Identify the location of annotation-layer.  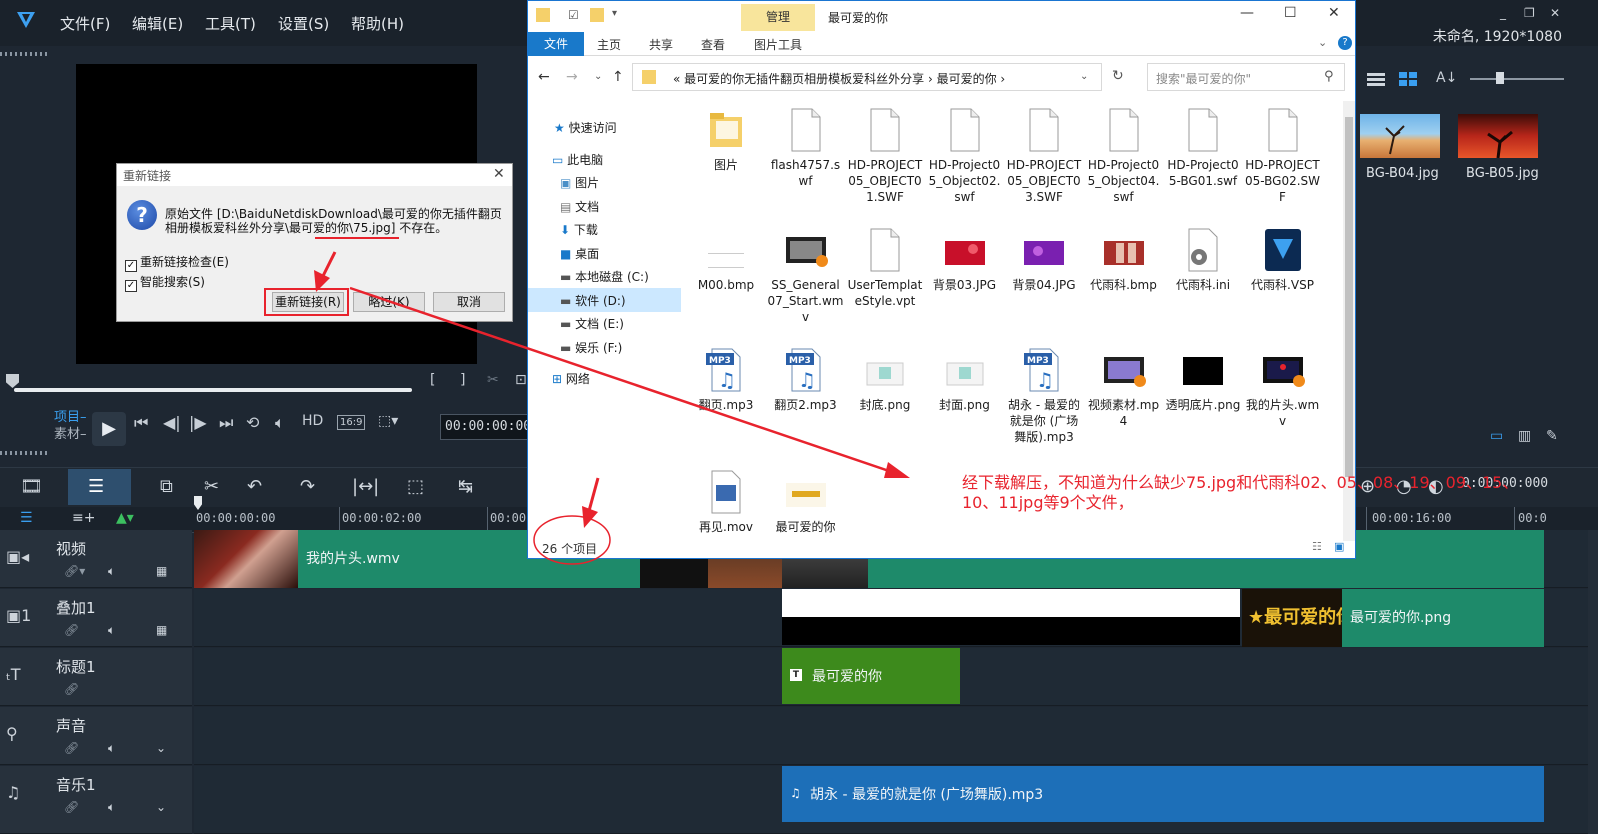
(612, 408).